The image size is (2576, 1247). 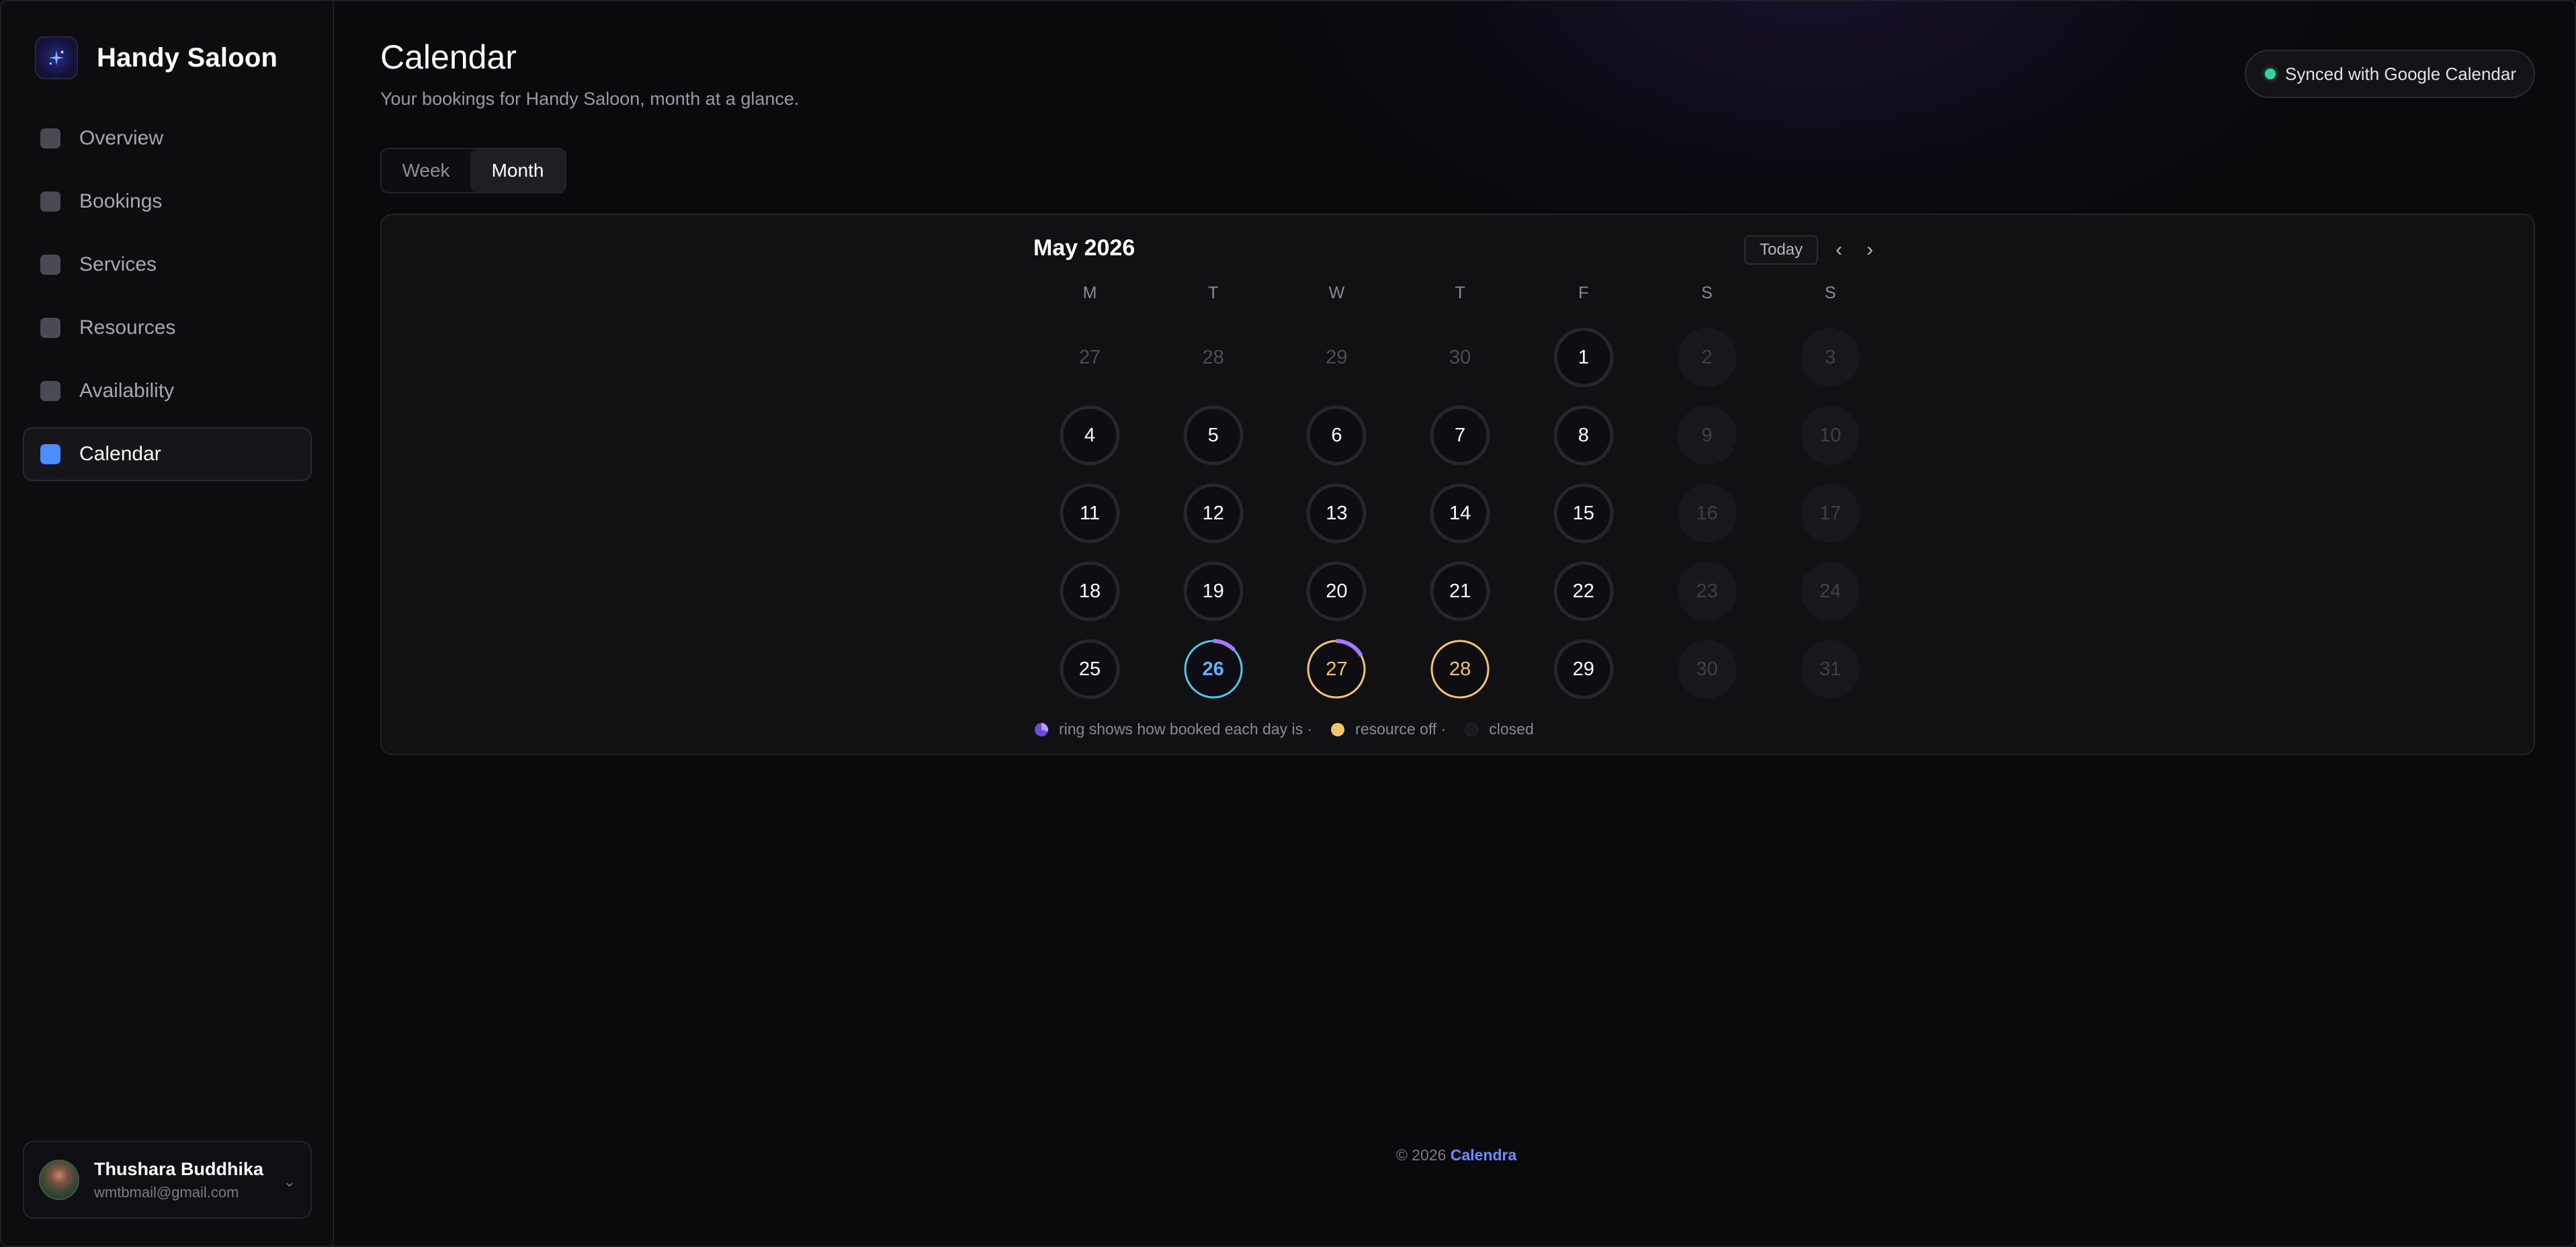 I want to click on footer-brand-link: Calendra, so click(x=1483, y=1155).